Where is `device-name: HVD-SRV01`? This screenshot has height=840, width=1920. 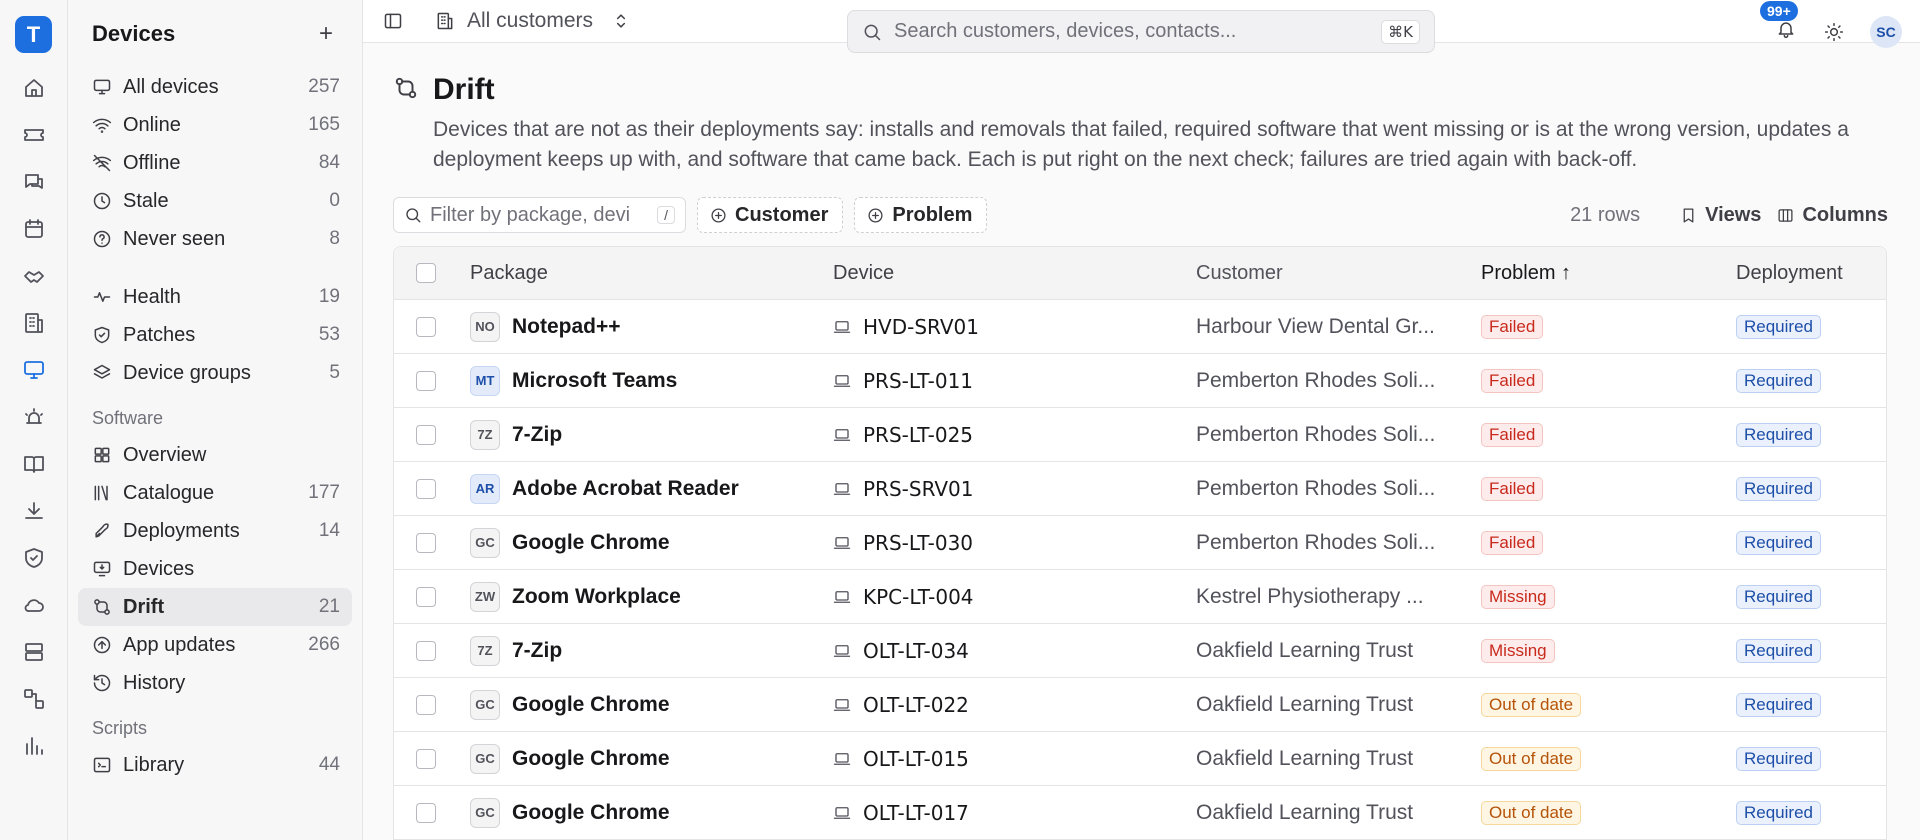
device-name: HVD-SRV01 is located at coordinates (921, 327).